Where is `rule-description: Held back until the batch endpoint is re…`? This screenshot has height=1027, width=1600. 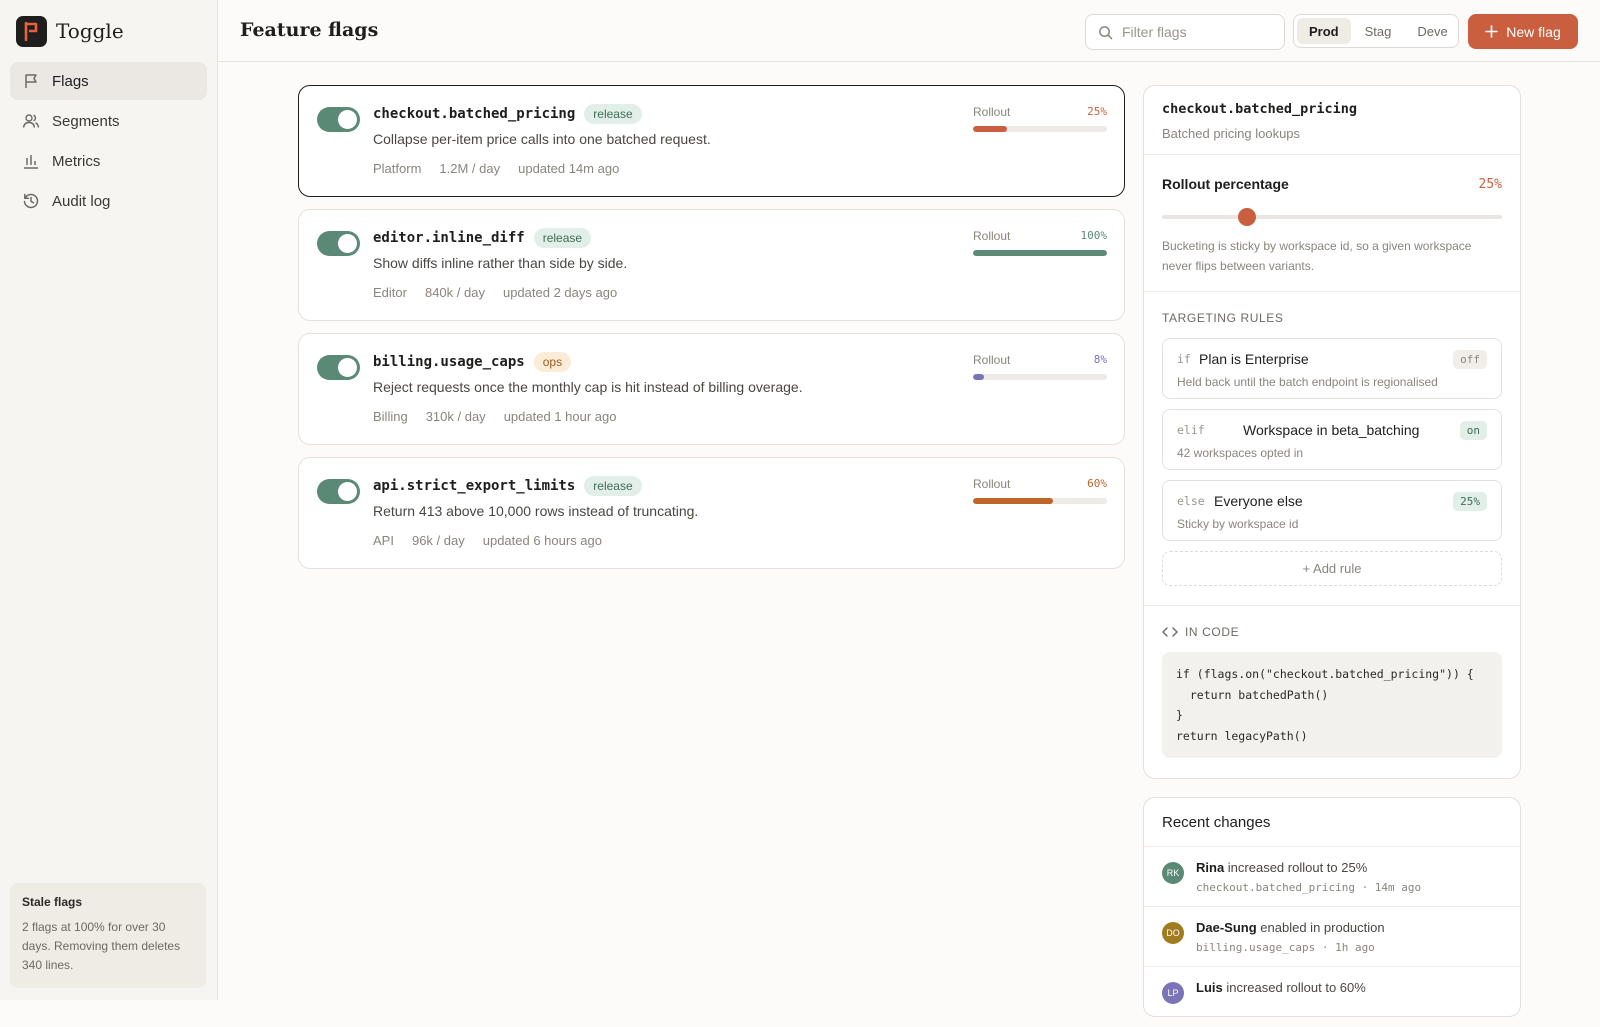 rule-description: Held back until the batch endpoint is re… is located at coordinates (1307, 382).